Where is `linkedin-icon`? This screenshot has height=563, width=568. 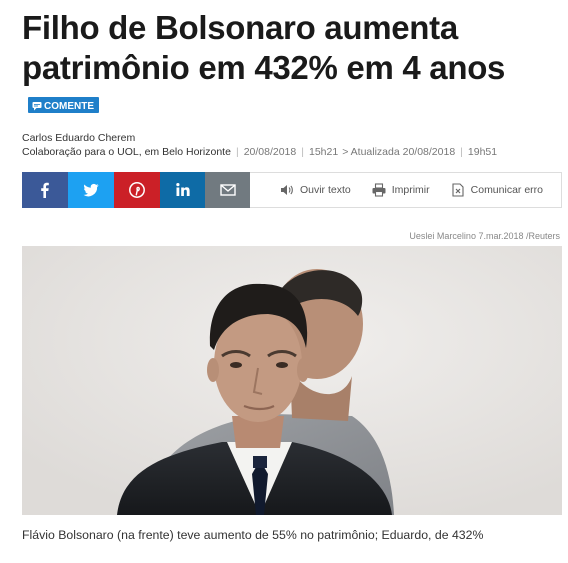
linkedin-icon is located at coordinates (182, 189).